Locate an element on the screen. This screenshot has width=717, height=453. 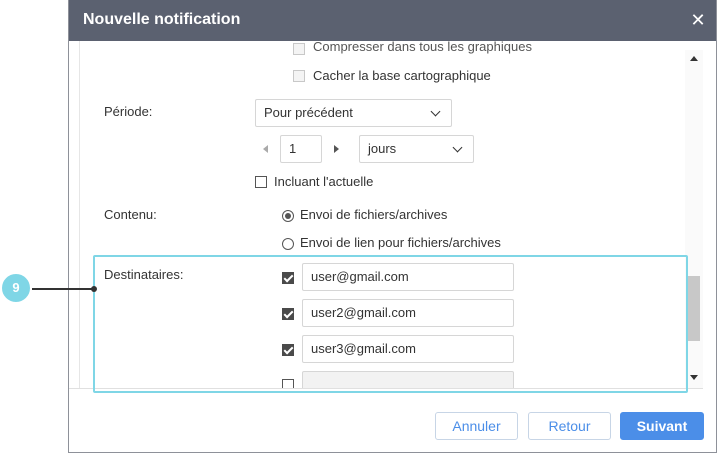
recipient-4-email-input is located at coordinates (408, 379).